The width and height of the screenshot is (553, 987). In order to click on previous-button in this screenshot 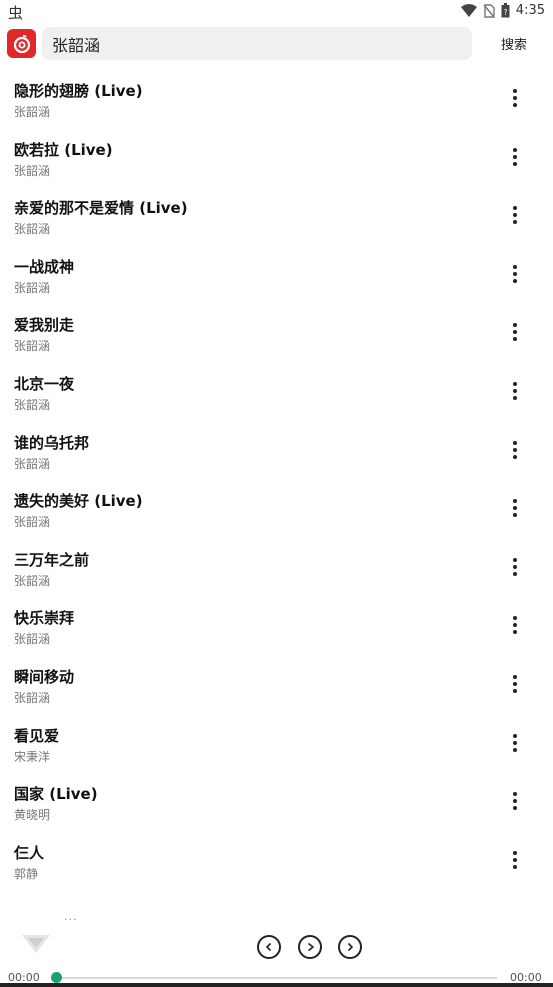, I will do `click(269, 947)`.